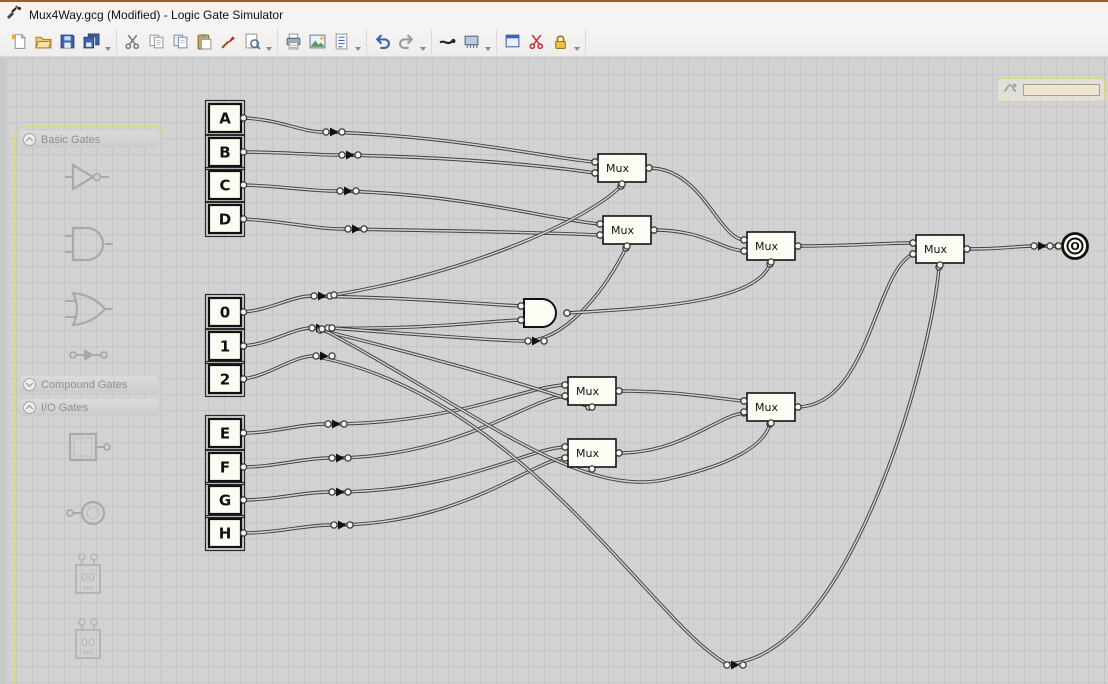 The height and width of the screenshot is (684, 1108). I want to click on paste-button, so click(204, 42).